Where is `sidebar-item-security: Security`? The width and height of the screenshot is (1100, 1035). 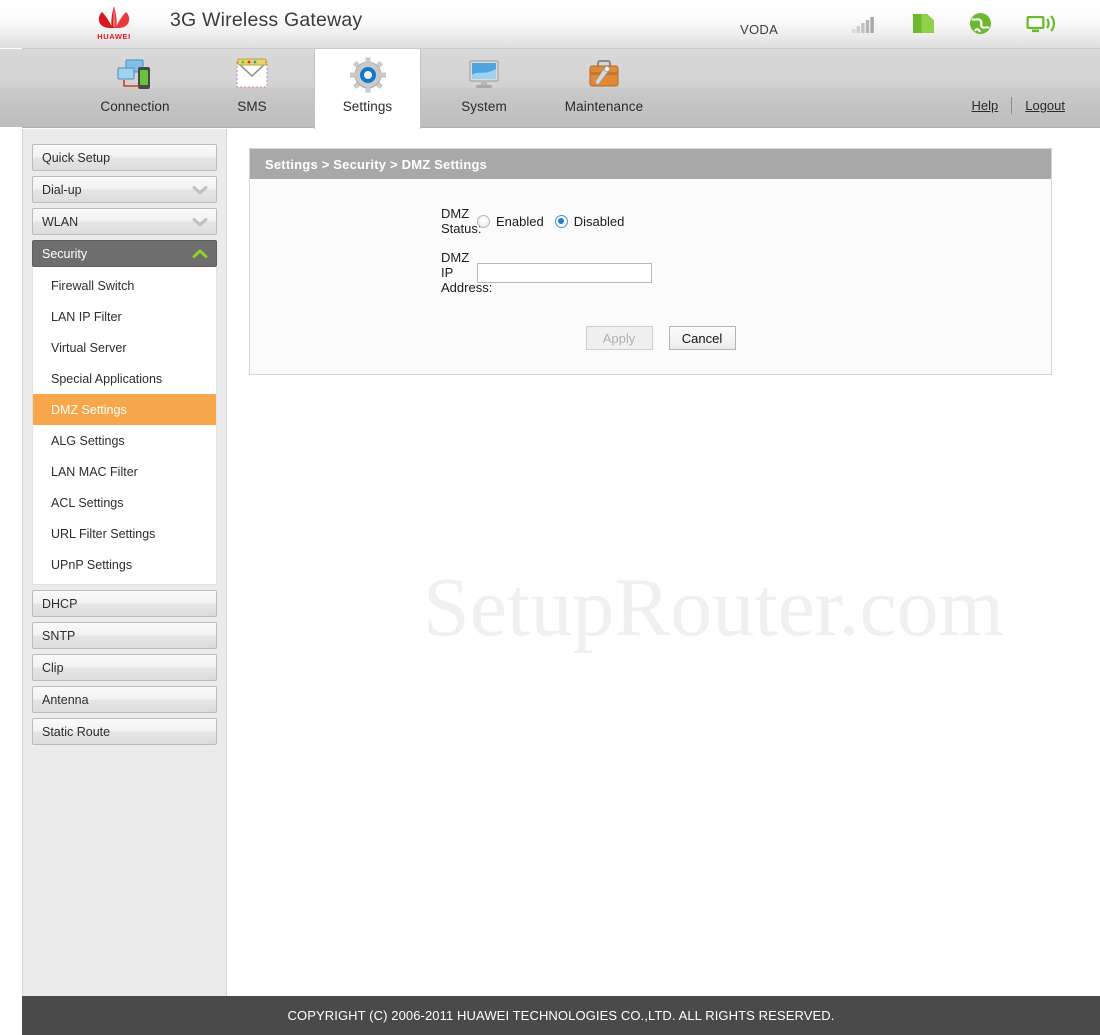 sidebar-item-security: Security is located at coordinates (124, 253).